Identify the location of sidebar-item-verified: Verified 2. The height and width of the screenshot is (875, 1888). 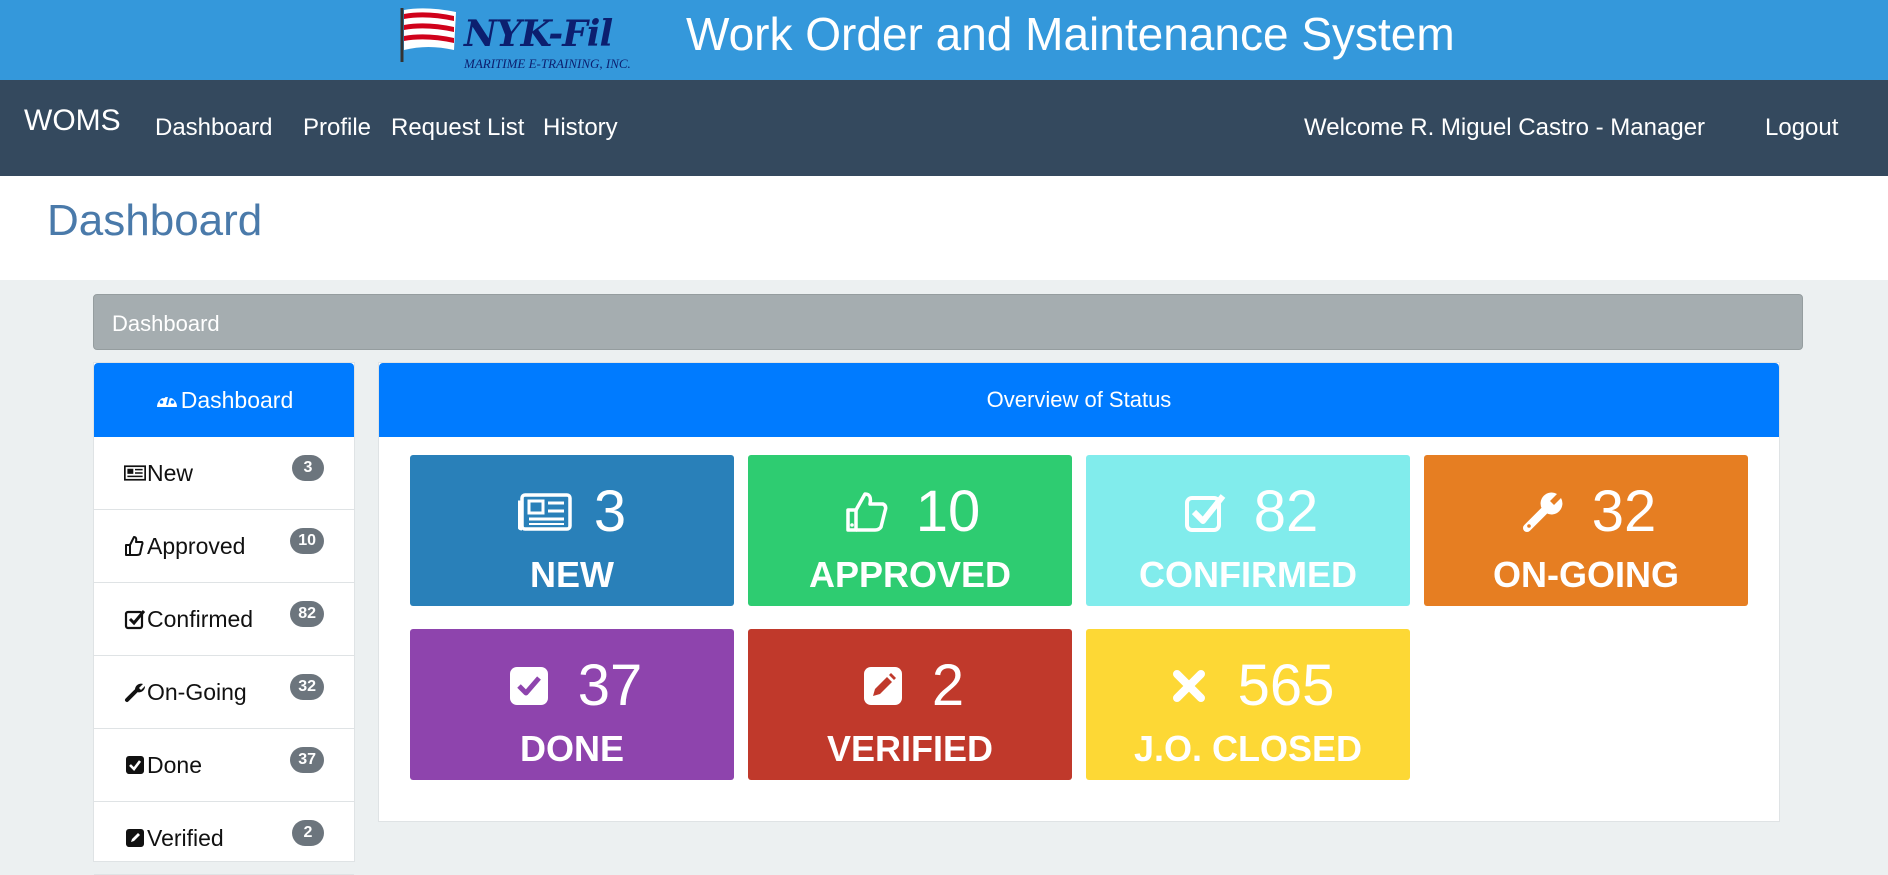
(224, 838).